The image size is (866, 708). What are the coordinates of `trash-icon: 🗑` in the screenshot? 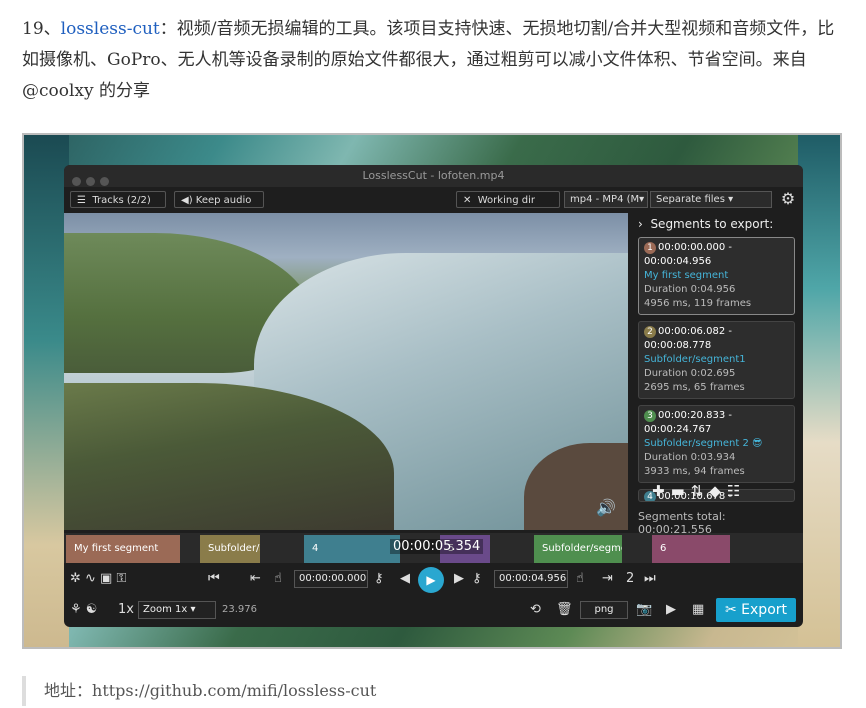 It's located at (564, 610).